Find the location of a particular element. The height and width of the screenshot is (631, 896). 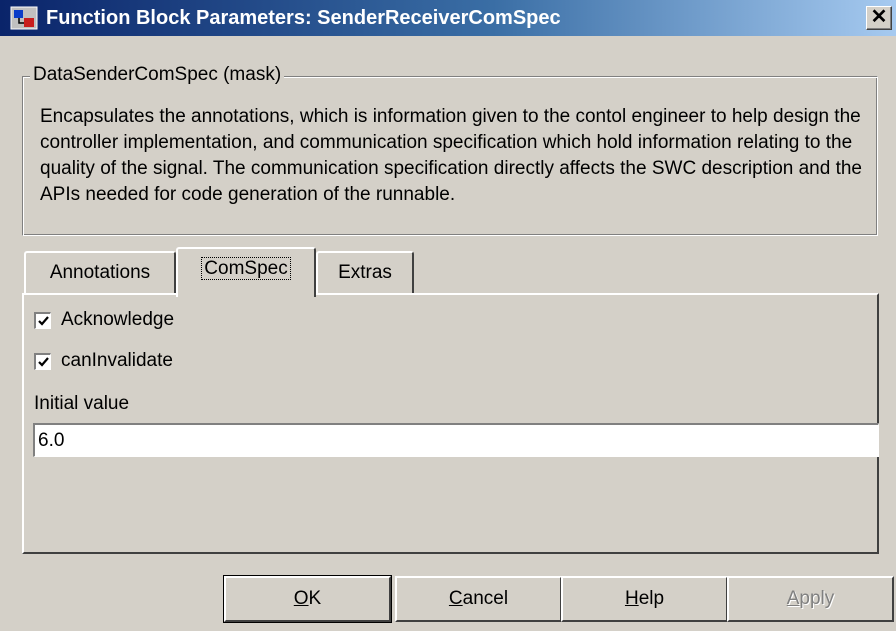

help-mnemonic: H is located at coordinates (631, 598).